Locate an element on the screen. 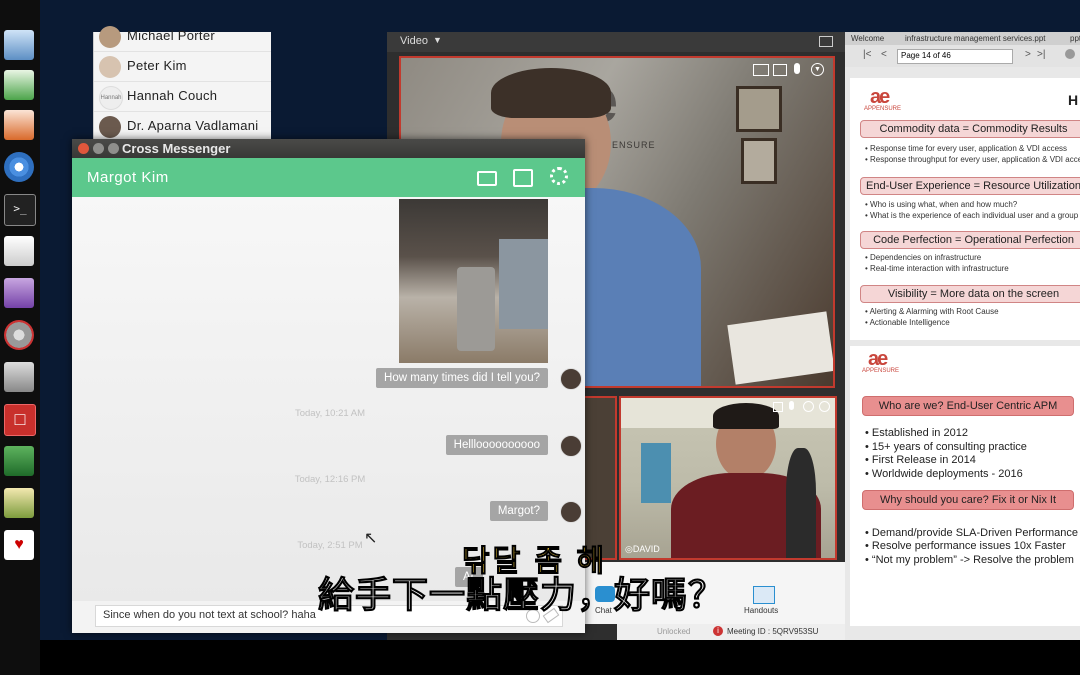  cabinet is located at coordinates (523, 284).